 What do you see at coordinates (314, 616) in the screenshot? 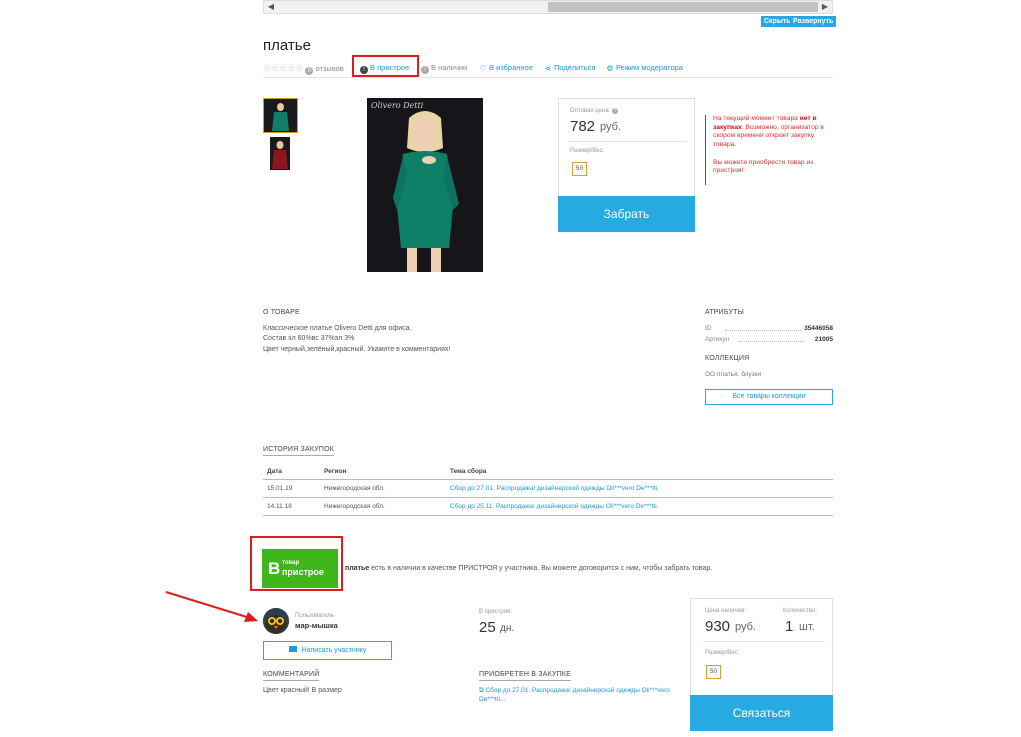
I see `user-label: Пользователь` at bounding box center [314, 616].